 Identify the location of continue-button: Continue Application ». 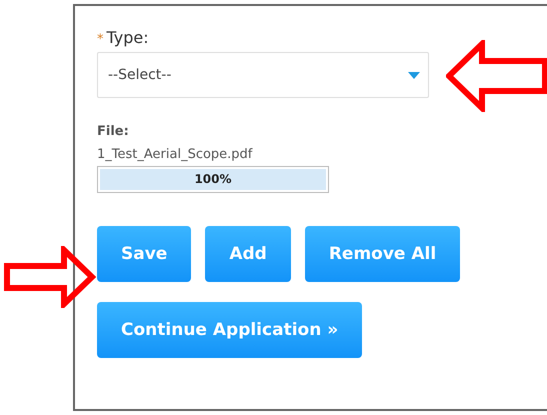
(229, 330).